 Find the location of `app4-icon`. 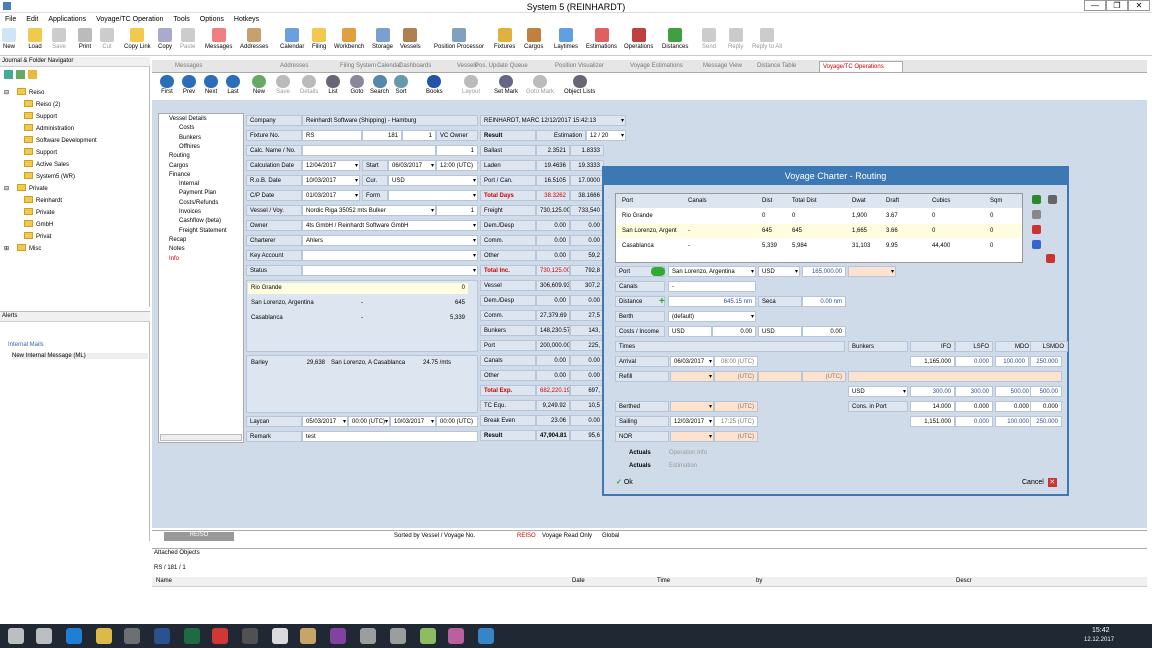

app4-icon is located at coordinates (398, 636).